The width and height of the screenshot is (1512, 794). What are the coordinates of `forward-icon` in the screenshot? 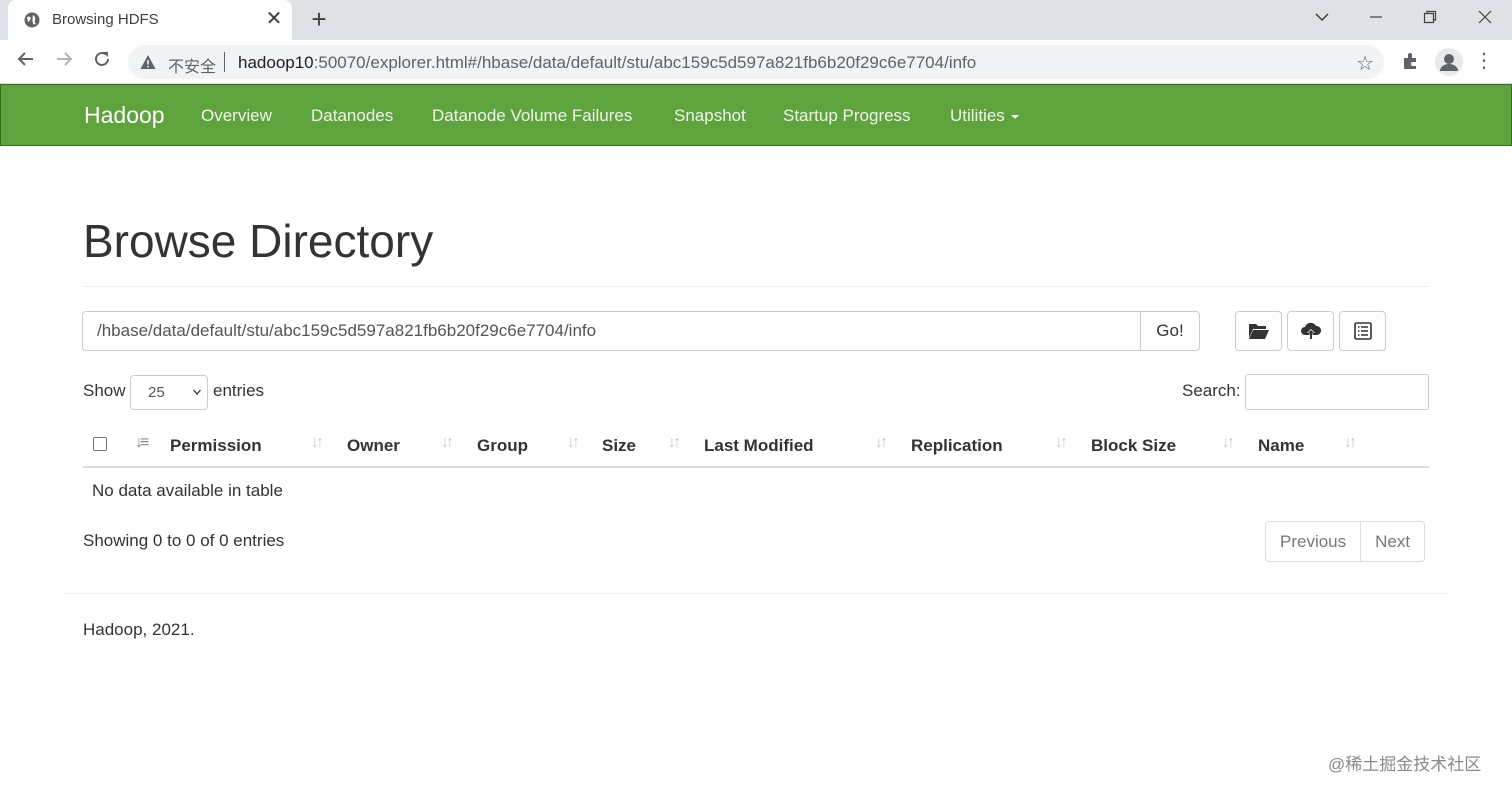 It's located at (64, 62).